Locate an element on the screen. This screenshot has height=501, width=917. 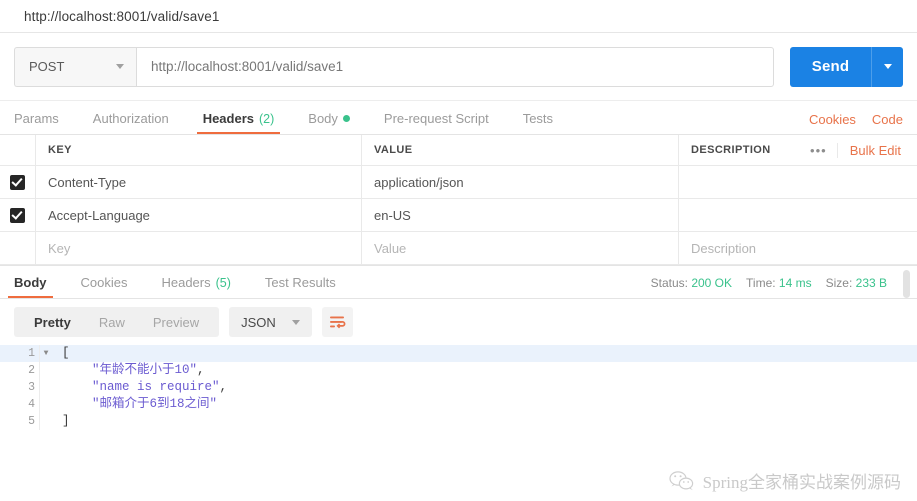
size-group: Size: 233 B is located at coordinates (856, 283).